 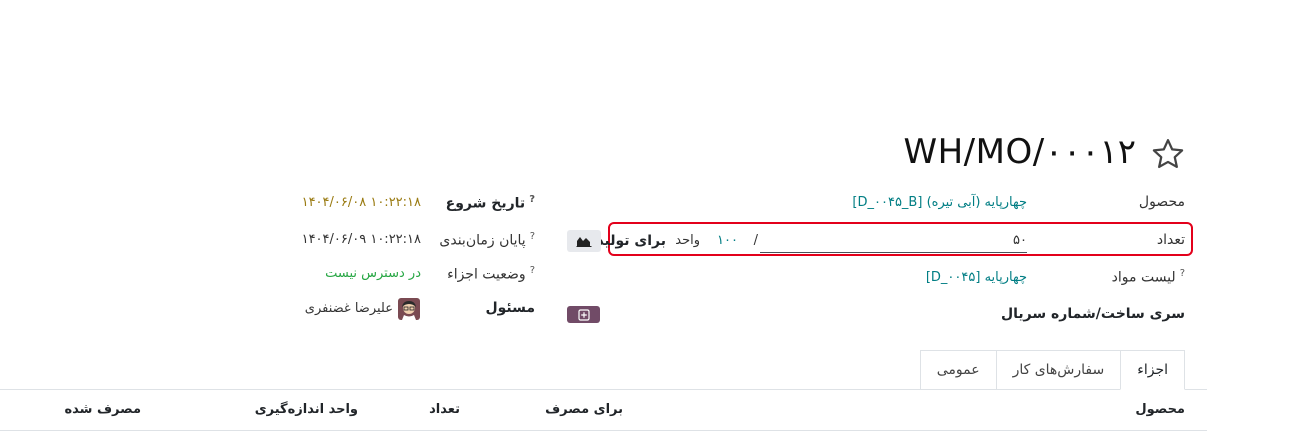 I want to click on responsible-label: مسئول, so click(x=510, y=308).